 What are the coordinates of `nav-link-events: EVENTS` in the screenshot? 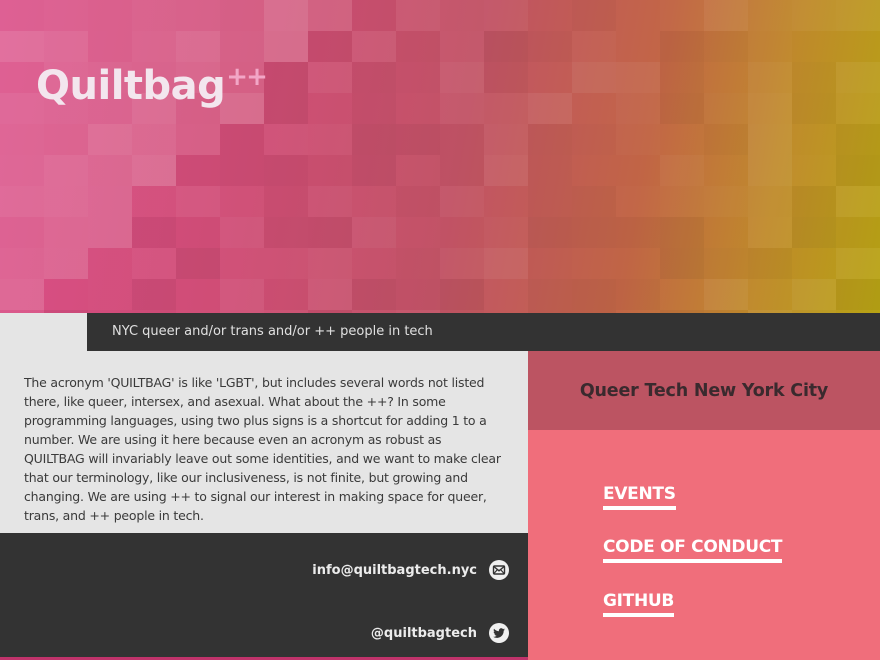 It's located at (639, 496).